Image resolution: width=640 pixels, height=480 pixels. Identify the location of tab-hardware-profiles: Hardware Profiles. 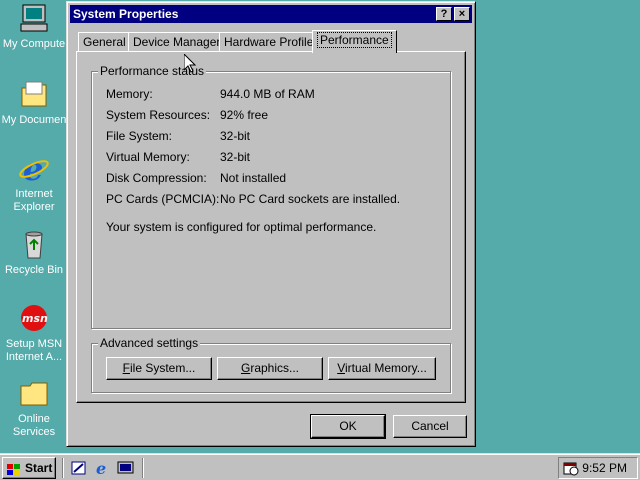
(272, 42).